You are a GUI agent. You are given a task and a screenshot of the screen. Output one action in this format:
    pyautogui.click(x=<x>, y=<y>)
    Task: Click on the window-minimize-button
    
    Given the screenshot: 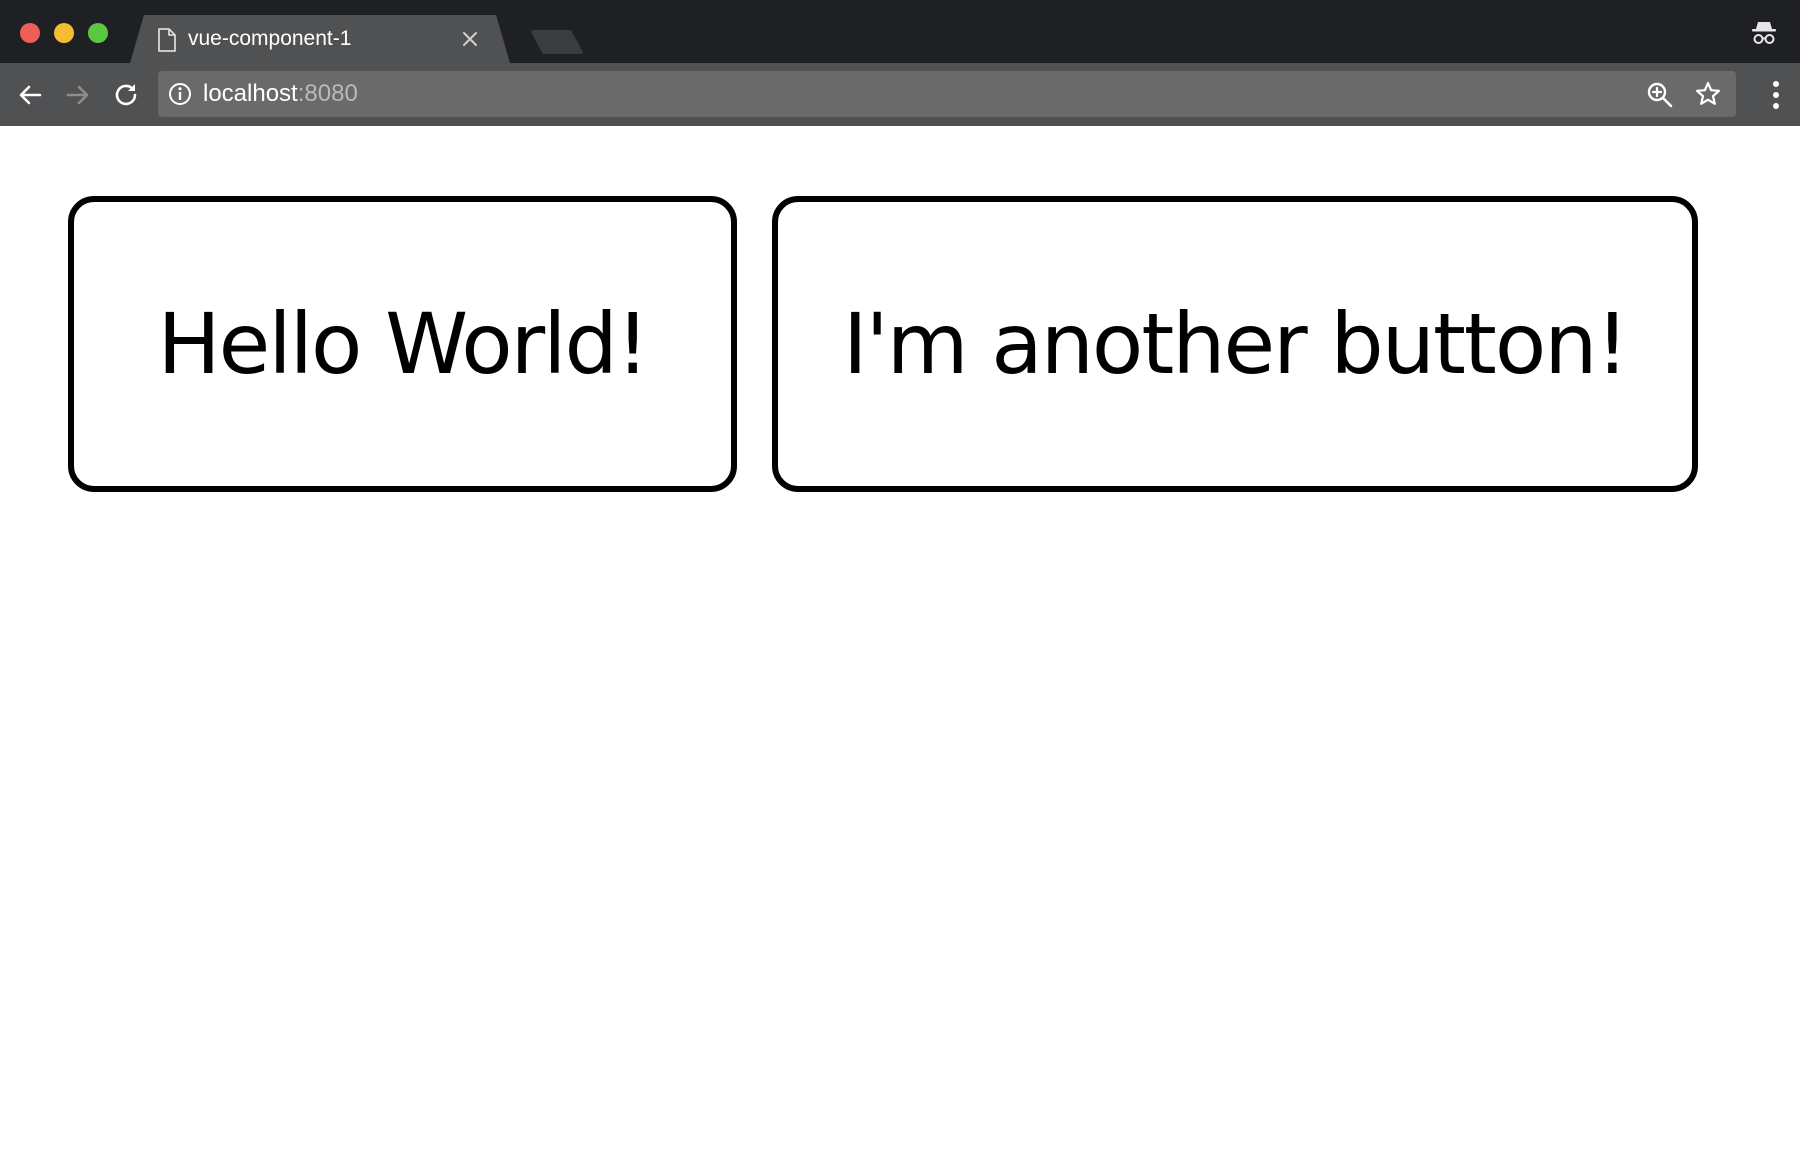 What is the action you would take?
    pyautogui.click(x=64, y=33)
    